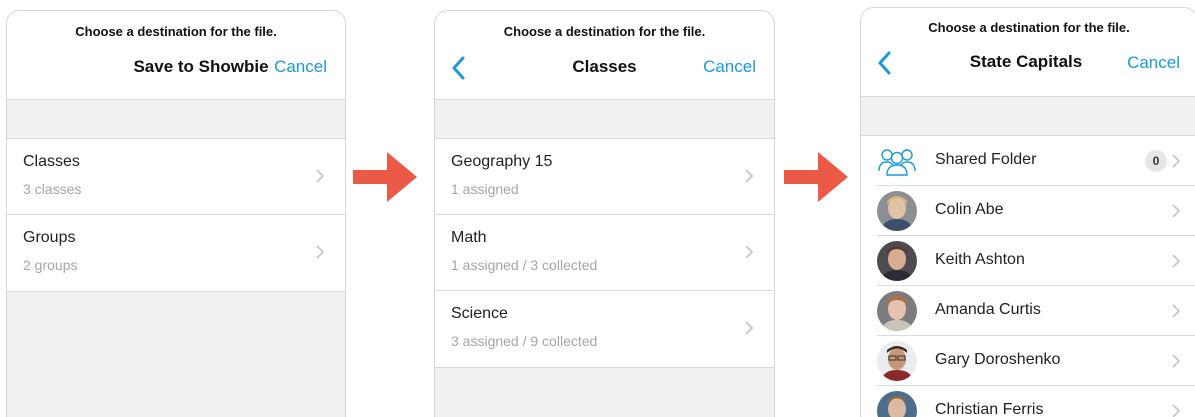 This screenshot has width=1195, height=417. What do you see at coordinates (1028, 261) in the screenshot?
I see `student-row: Keith Ashton` at bounding box center [1028, 261].